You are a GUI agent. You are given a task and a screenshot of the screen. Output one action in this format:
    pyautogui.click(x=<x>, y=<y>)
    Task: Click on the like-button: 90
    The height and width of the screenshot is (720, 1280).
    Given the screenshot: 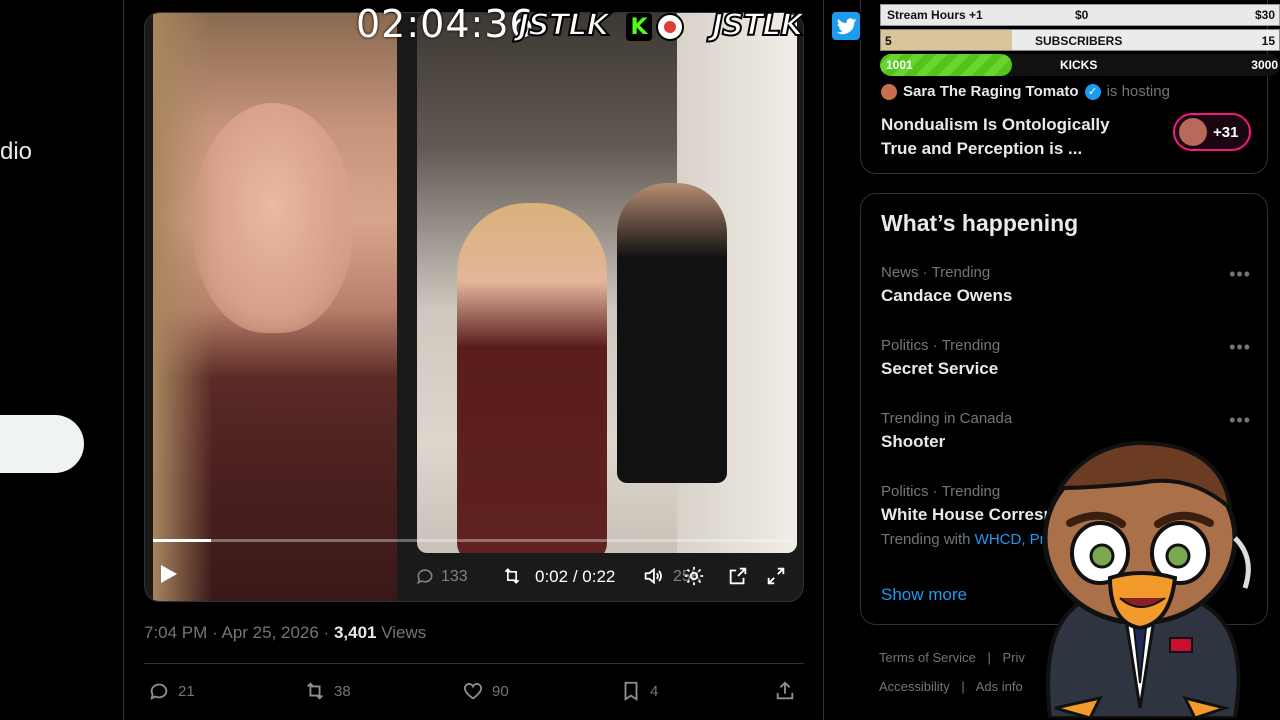 What is the action you would take?
    pyautogui.click(x=485, y=691)
    